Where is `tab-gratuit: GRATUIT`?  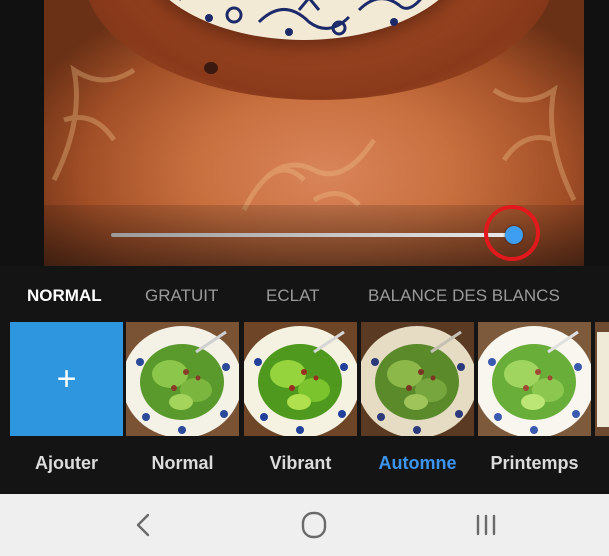 tab-gratuit: GRATUIT is located at coordinates (181, 296).